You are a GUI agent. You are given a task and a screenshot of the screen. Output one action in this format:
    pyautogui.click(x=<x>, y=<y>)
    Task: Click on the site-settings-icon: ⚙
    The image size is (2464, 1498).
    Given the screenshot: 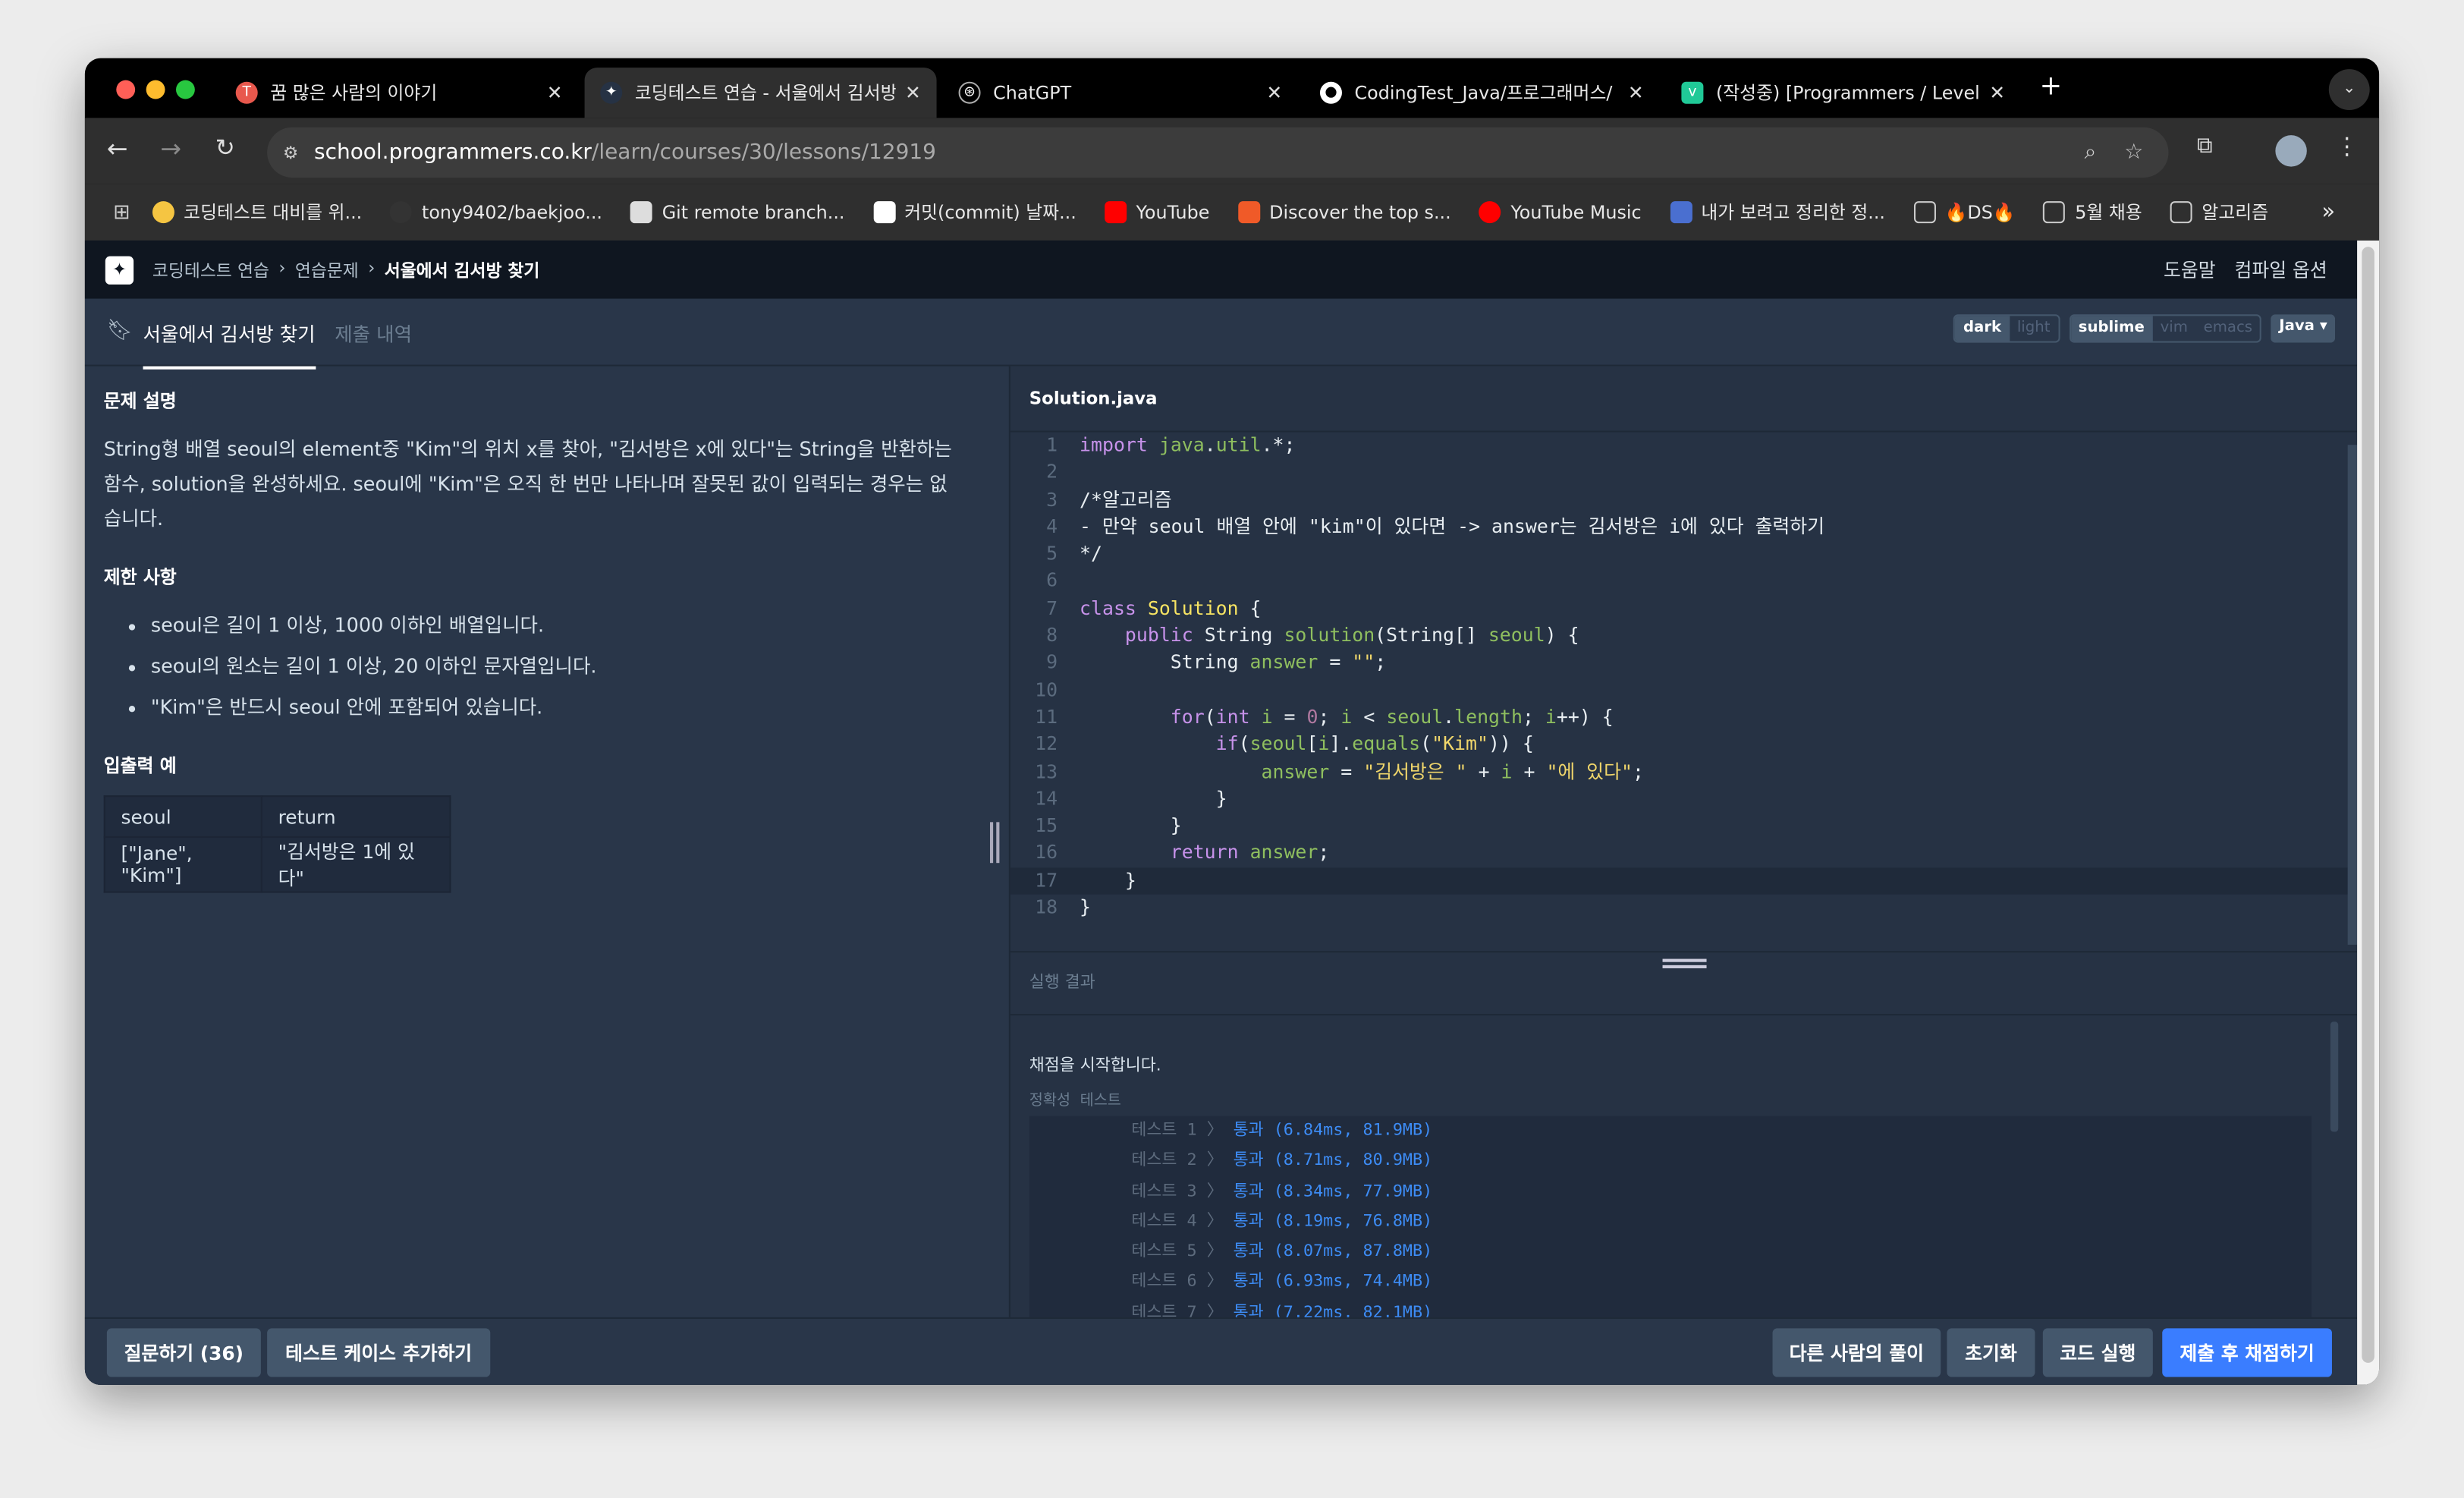 What is the action you would take?
    pyautogui.click(x=290, y=152)
    